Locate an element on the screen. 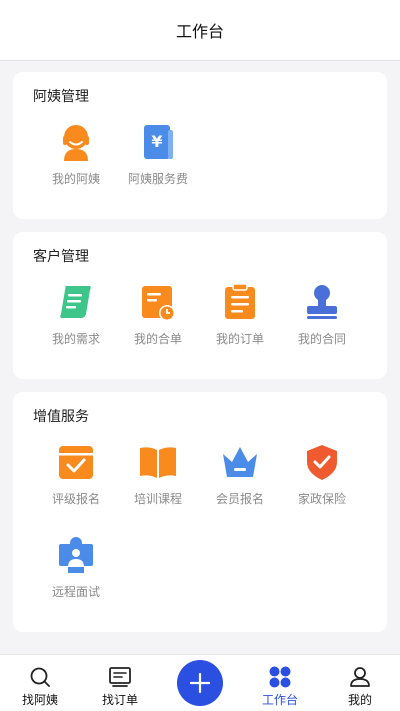 The height and width of the screenshot is (711, 400). grid-item-my-merged-order: 我的合单 is located at coordinates (158, 317).